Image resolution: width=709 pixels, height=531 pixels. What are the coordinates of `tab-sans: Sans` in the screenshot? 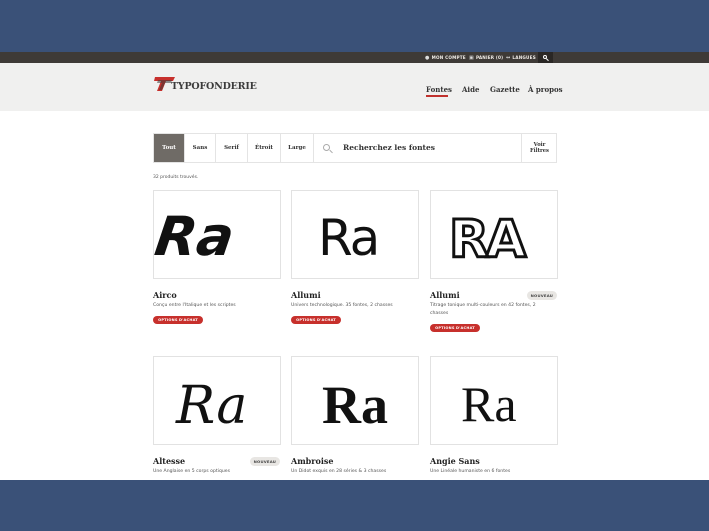 It's located at (200, 148).